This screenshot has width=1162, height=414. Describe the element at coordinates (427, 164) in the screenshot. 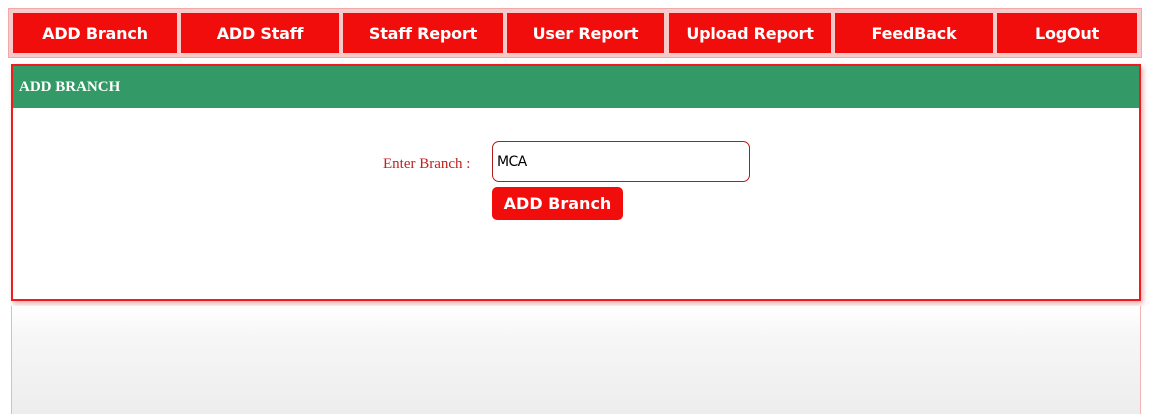

I see `enter-branch-label: Enter Branch :` at that location.